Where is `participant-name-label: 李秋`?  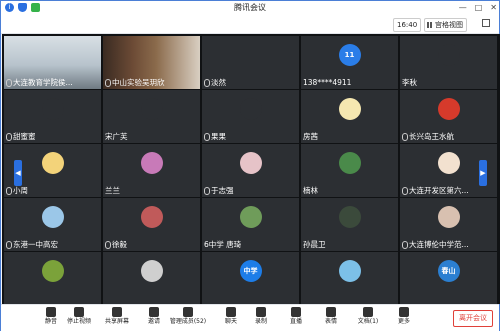
participant-name-label: 李秋 is located at coordinates (409, 83).